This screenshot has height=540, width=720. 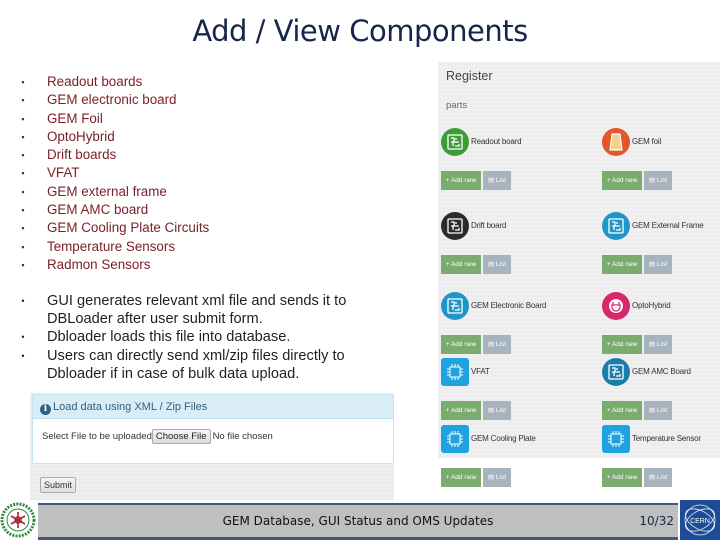 What do you see at coordinates (242, 436) in the screenshot?
I see `file-status: No file chosen` at bounding box center [242, 436].